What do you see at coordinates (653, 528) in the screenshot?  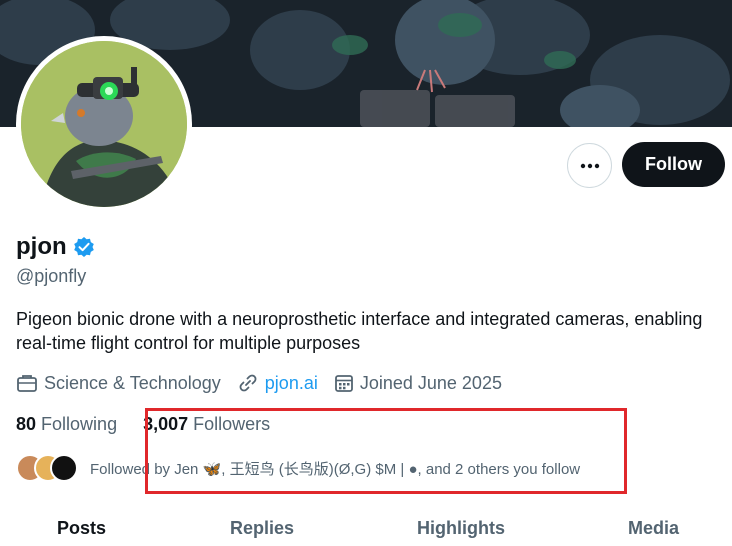 I see `tab-media: Media` at bounding box center [653, 528].